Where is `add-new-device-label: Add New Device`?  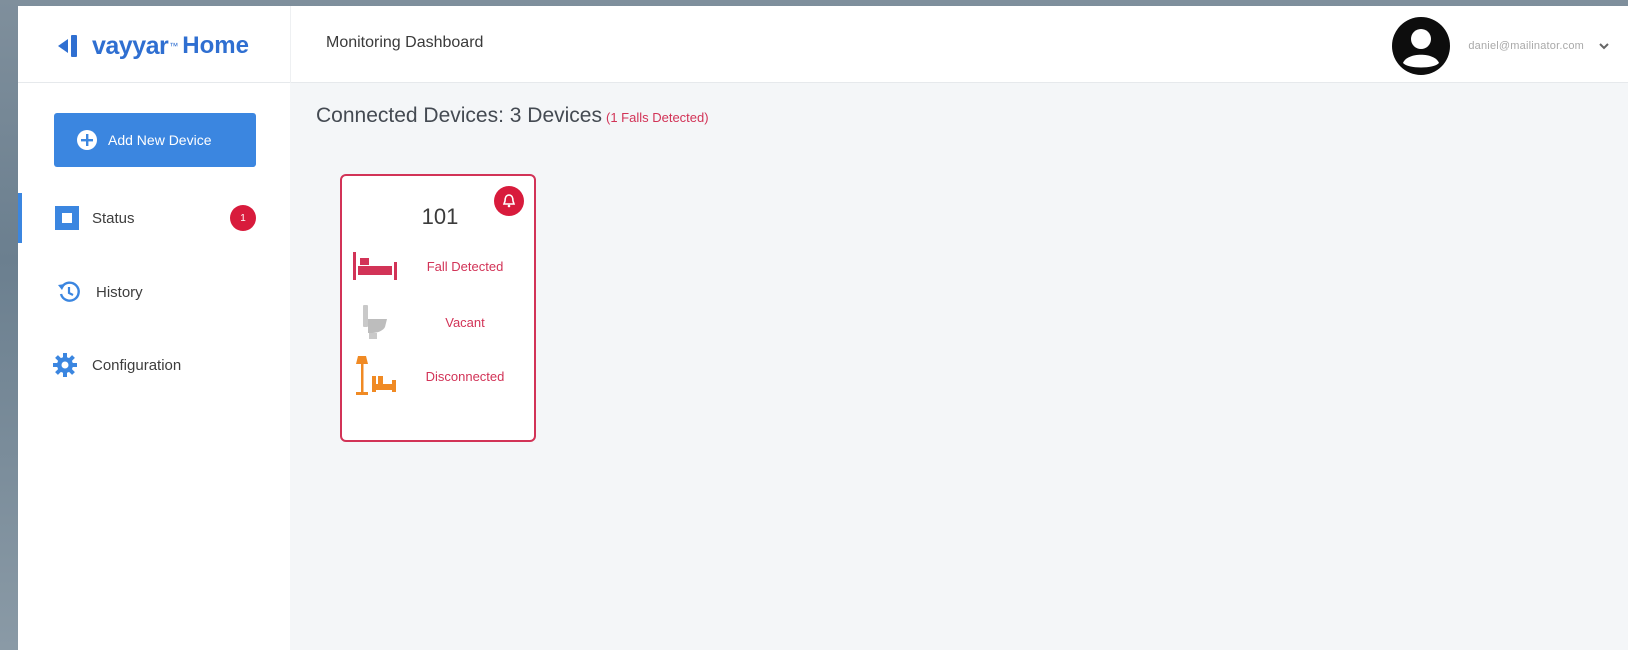
add-new-device-label: Add New Device is located at coordinates (160, 140).